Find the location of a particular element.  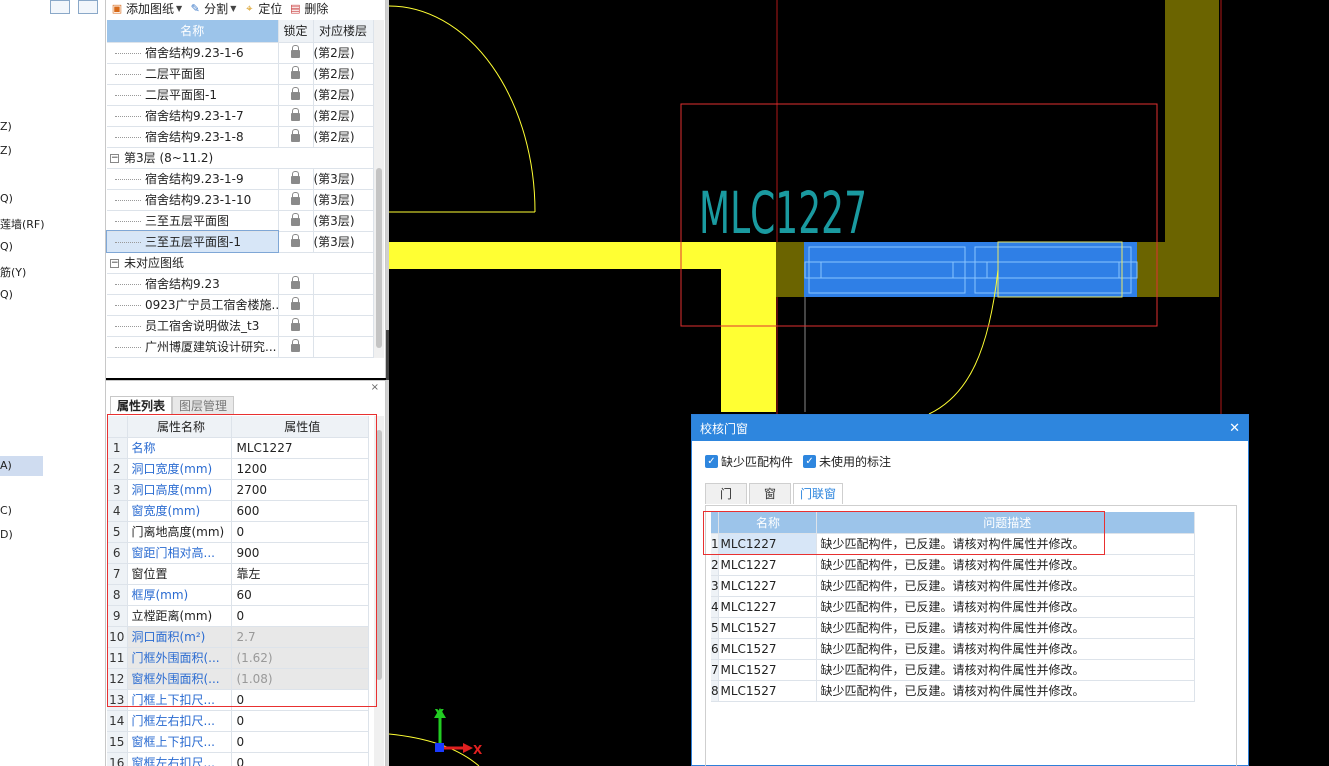

left-tree-item: 莲墙(RF) is located at coordinates (22, 224).